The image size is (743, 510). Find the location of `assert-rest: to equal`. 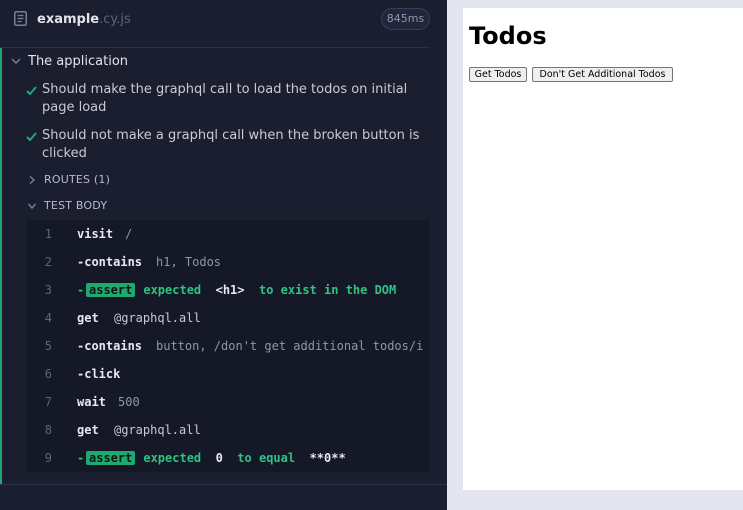

assert-rest: to equal is located at coordinates (266, 458).